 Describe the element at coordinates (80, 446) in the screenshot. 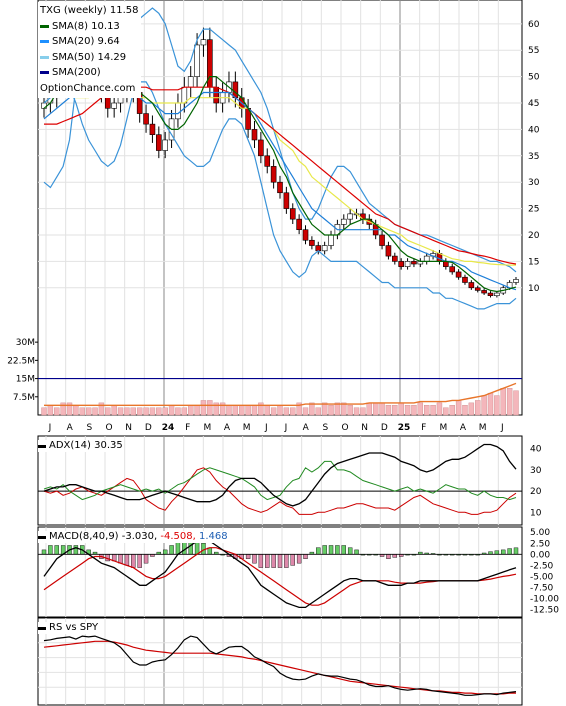

I see `adx-legend: ADX(14) 30.35` at that location.